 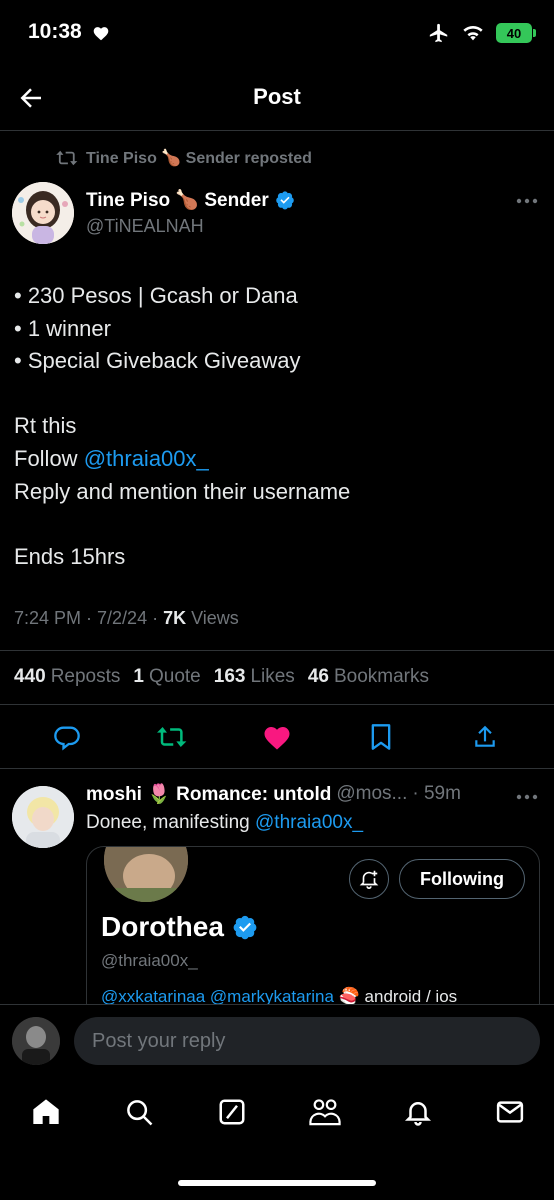 What do you see at coordinates (309, 822) in the screenshot?
I see `reply-mention-link: @thraia00x_` at bounding box center [309, 822].